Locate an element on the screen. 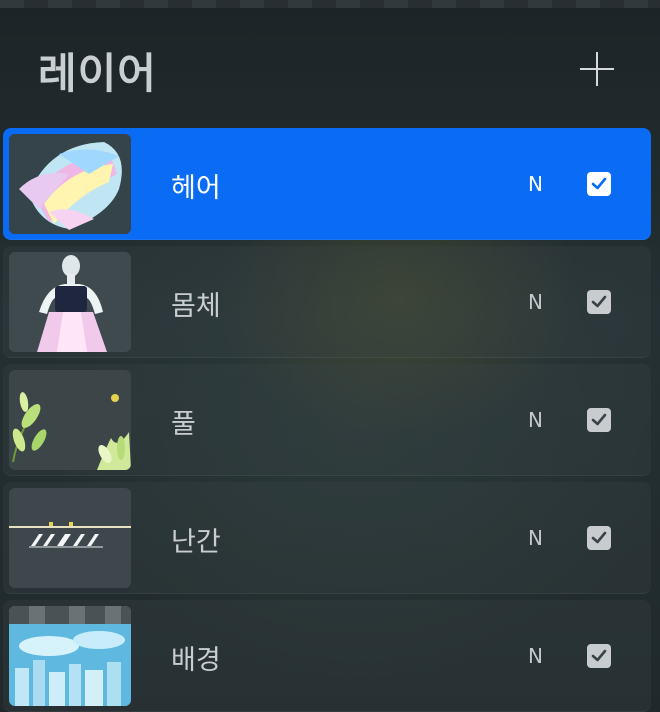 The height and width of the screenshot is (712, 660). add-layer-button is located at coordinates (597, 69).